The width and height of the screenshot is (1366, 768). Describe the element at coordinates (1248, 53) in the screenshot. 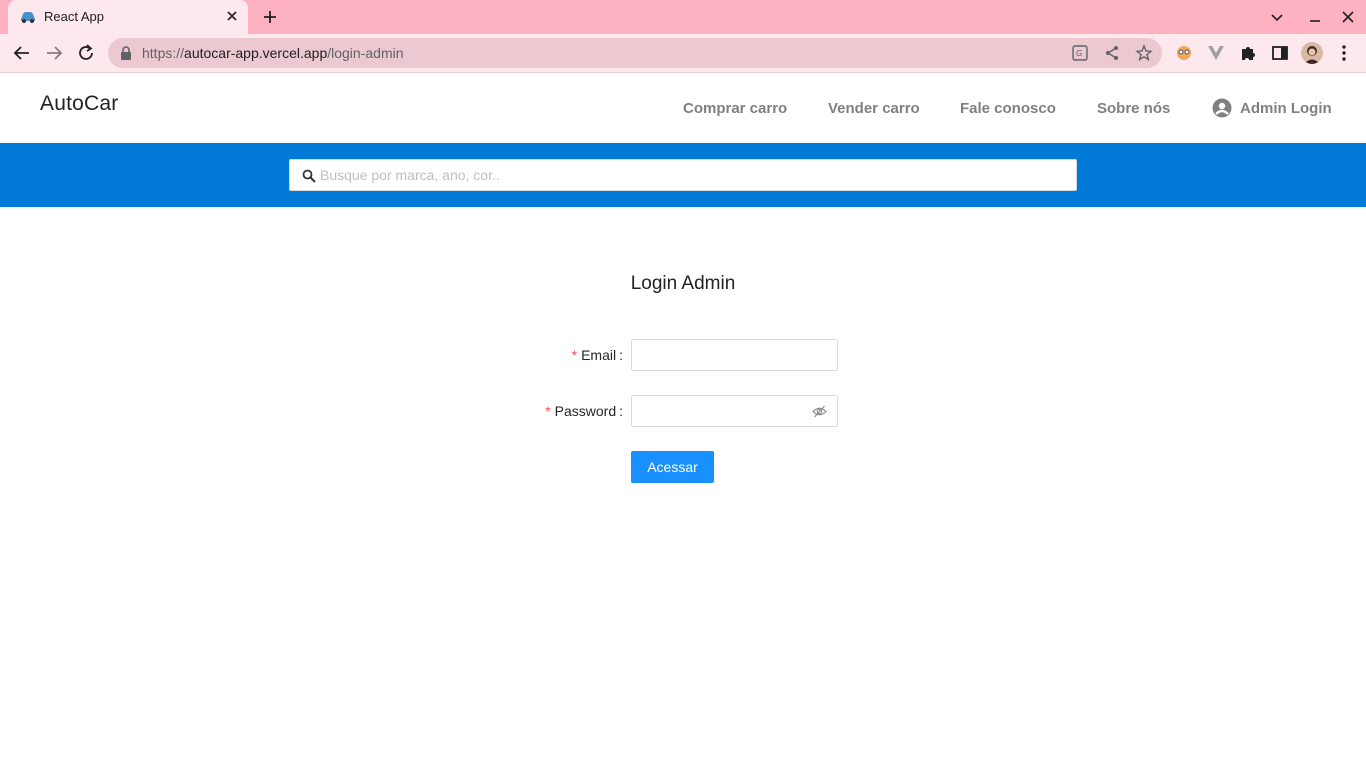

I see `puzzle-icon` at that location.